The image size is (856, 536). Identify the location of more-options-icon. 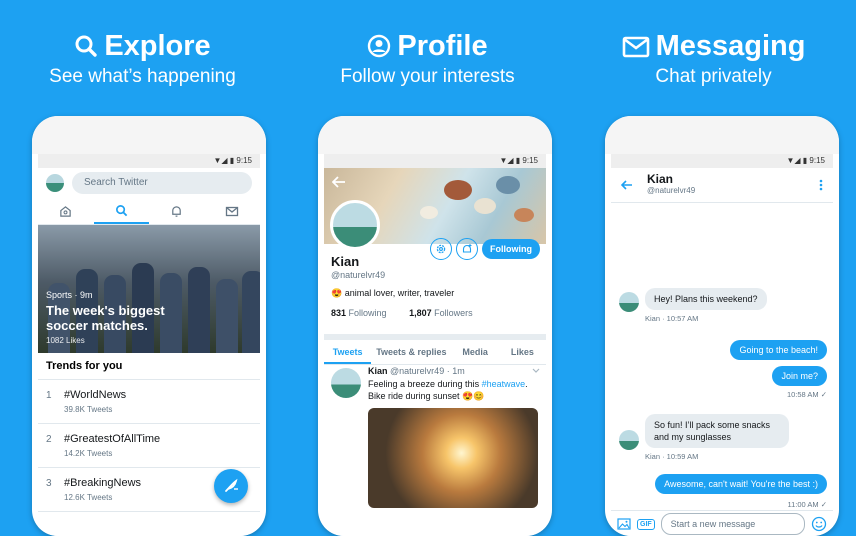
(821, 185).